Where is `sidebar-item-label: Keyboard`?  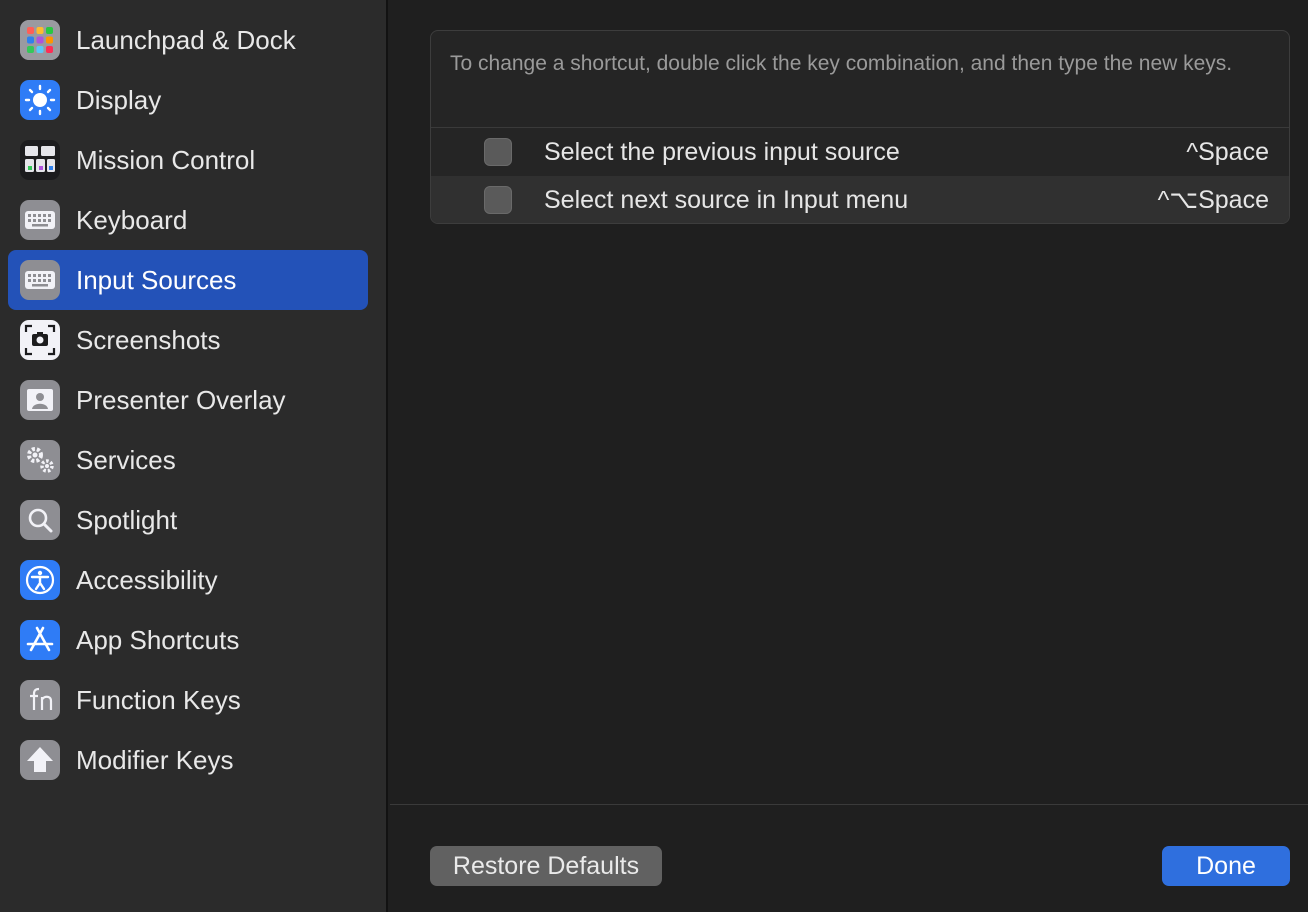 sidebar-item-label: Keyboard is located at coordinates (132, 219).